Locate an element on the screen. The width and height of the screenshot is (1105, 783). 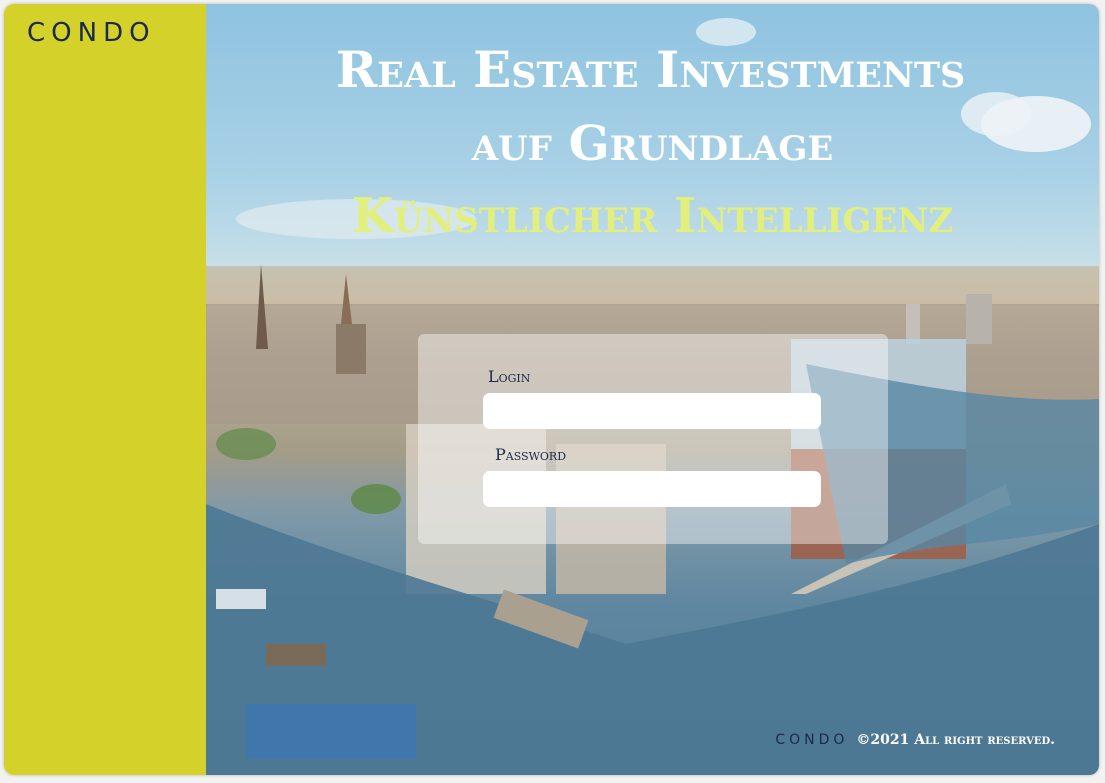
password-label: Password is located at coordinates (531, 454).